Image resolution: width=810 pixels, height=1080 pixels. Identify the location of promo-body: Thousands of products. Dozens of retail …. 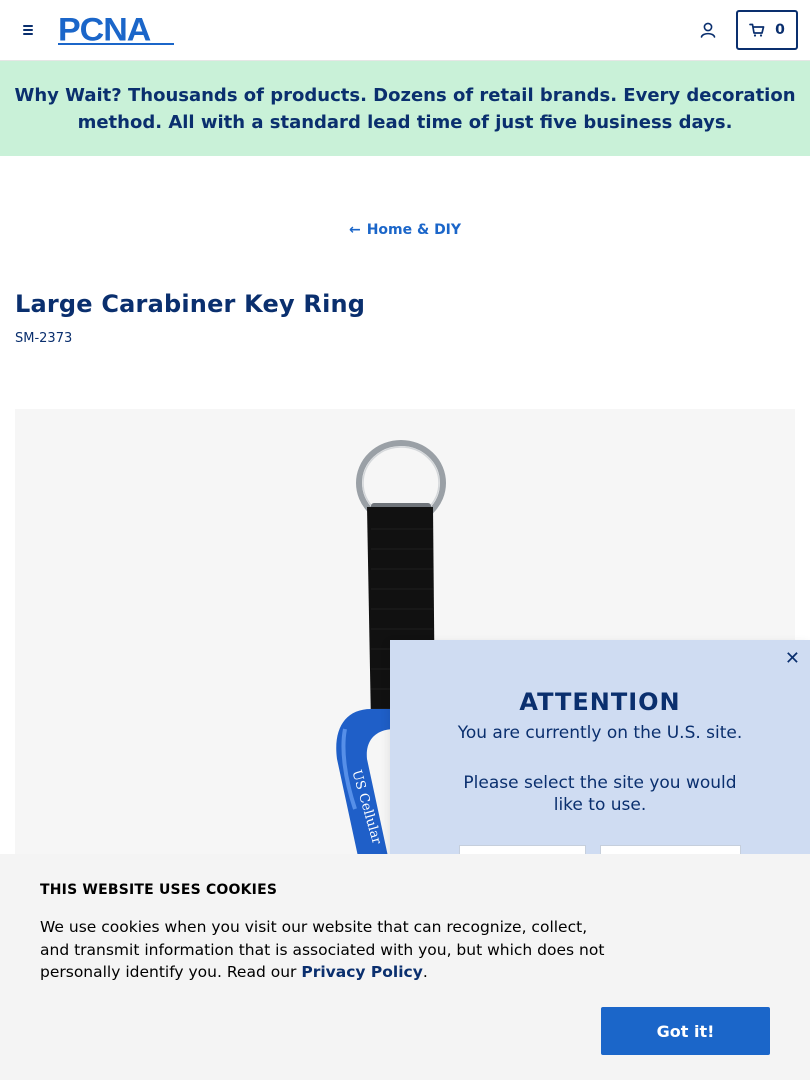
(436, 108).